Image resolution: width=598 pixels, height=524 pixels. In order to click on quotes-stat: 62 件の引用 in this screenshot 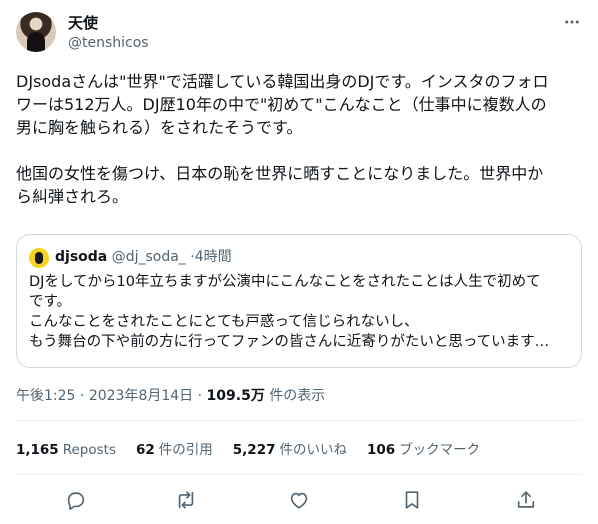, I will do `click(174, 450)`.